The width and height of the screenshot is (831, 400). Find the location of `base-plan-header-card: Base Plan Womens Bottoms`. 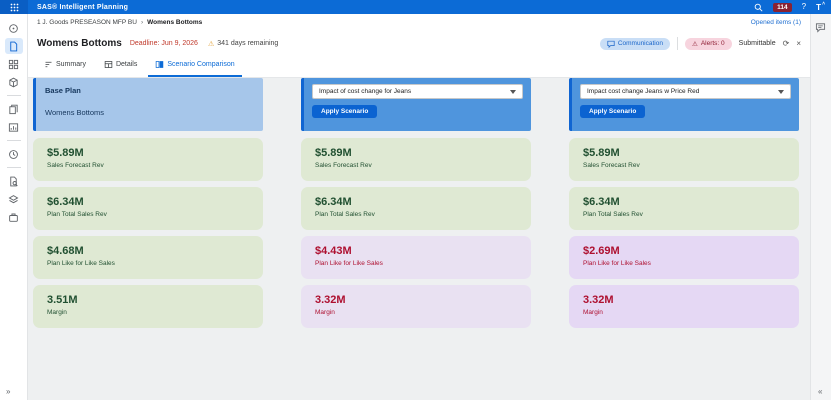

base-plan-header-card: Base Plan Womens Bottoms is located at coordinates (148, 104).